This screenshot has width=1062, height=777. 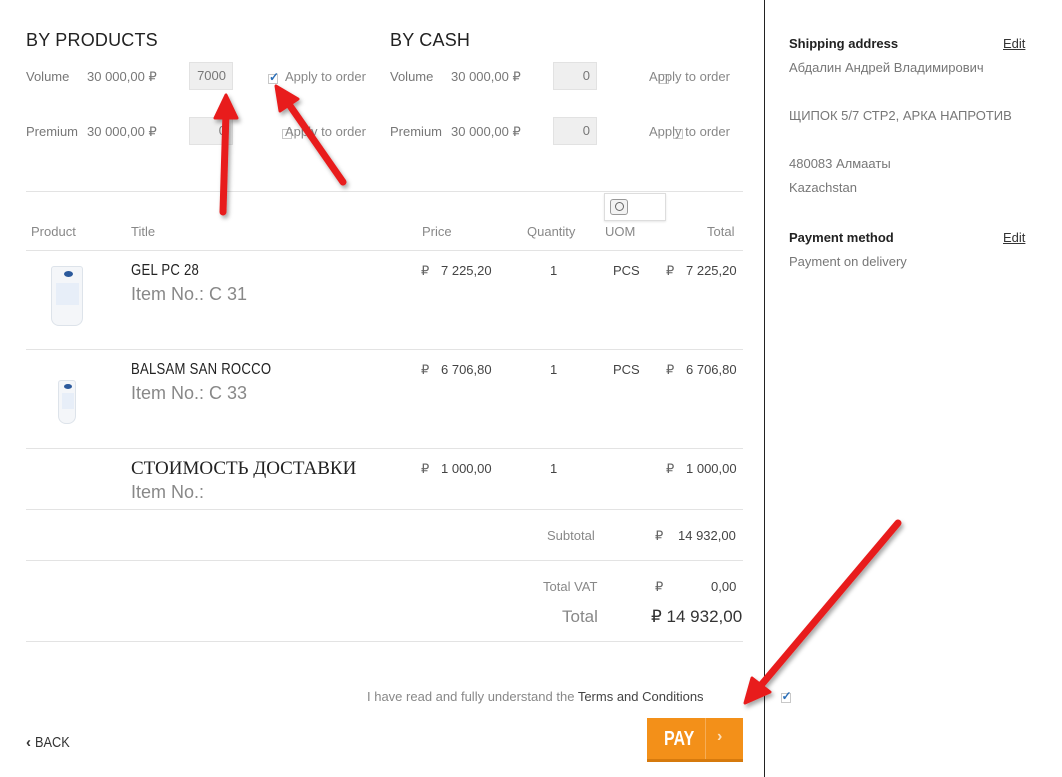 What do you see at coordinates (52, 131) in the screenshot?
I see `premium-label: Premium` at bounding box center [52, 131].